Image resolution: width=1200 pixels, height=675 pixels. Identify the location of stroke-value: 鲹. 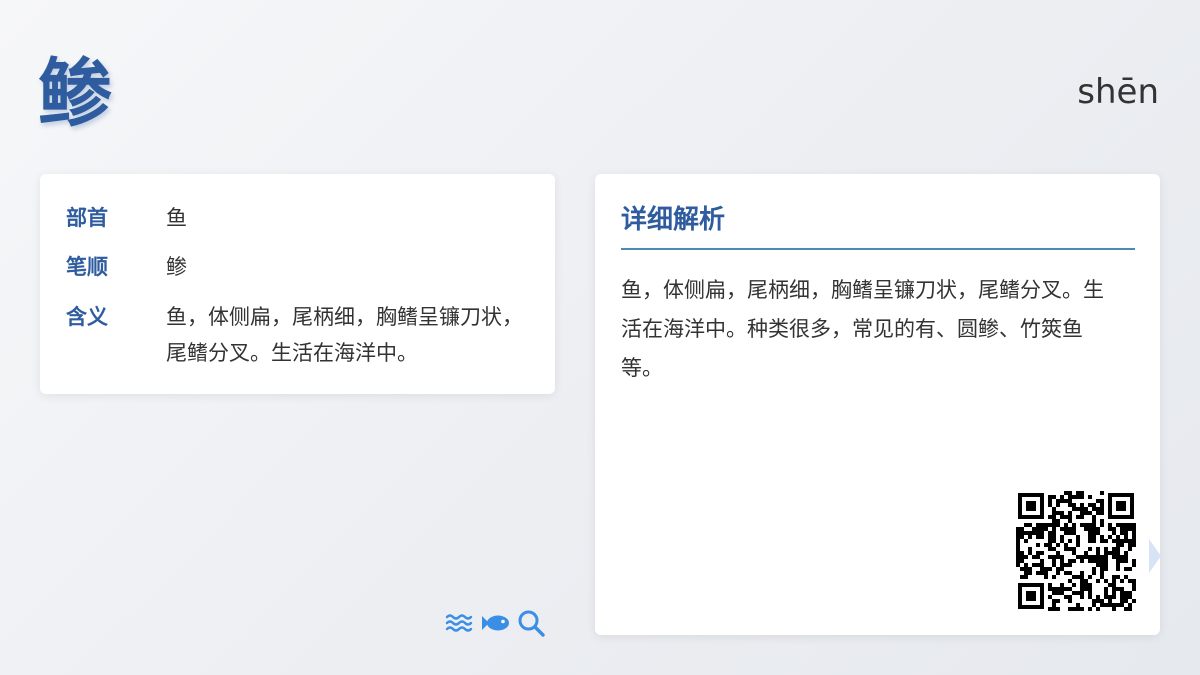
(176, 267).